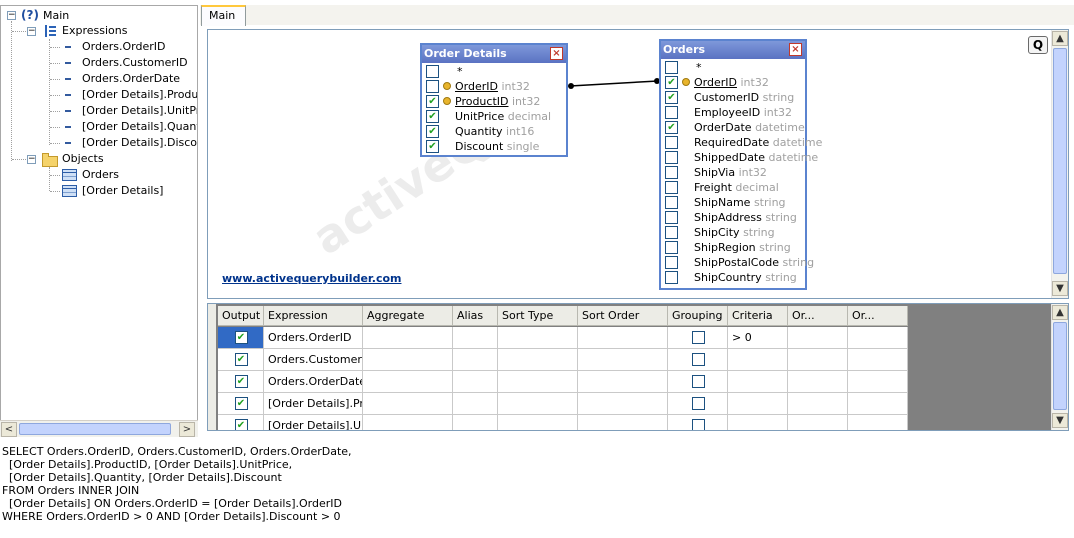 This screenshot has height=538, width=1074. I want to click on tree-horizontal-scrollbar: < >, so click(99, 428).